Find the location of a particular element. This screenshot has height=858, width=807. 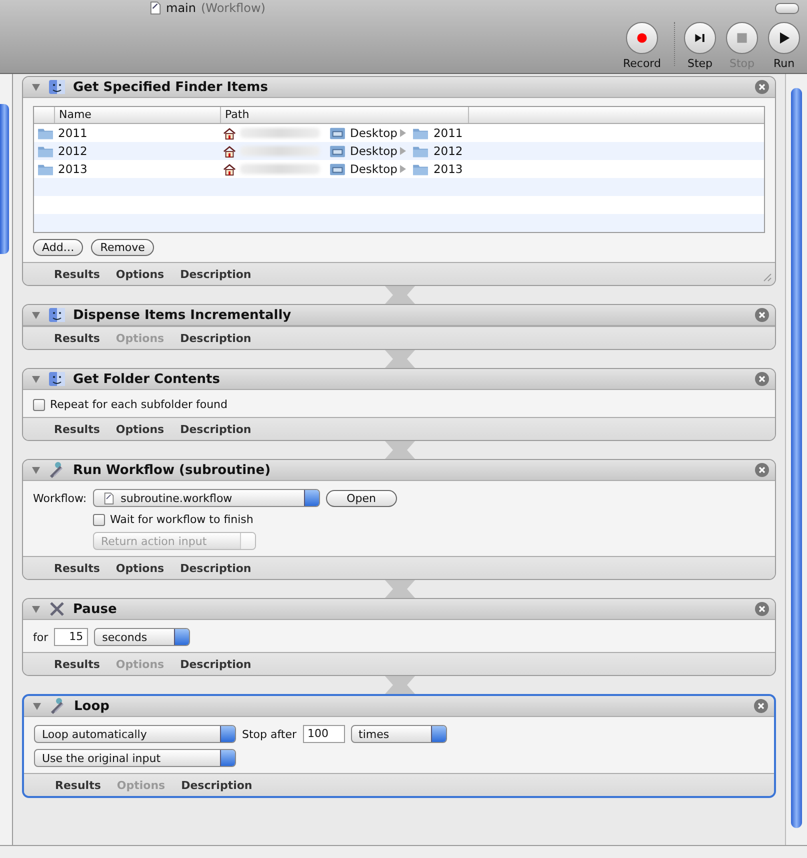

field-label: Stop after is located at coordinates (269, 734).